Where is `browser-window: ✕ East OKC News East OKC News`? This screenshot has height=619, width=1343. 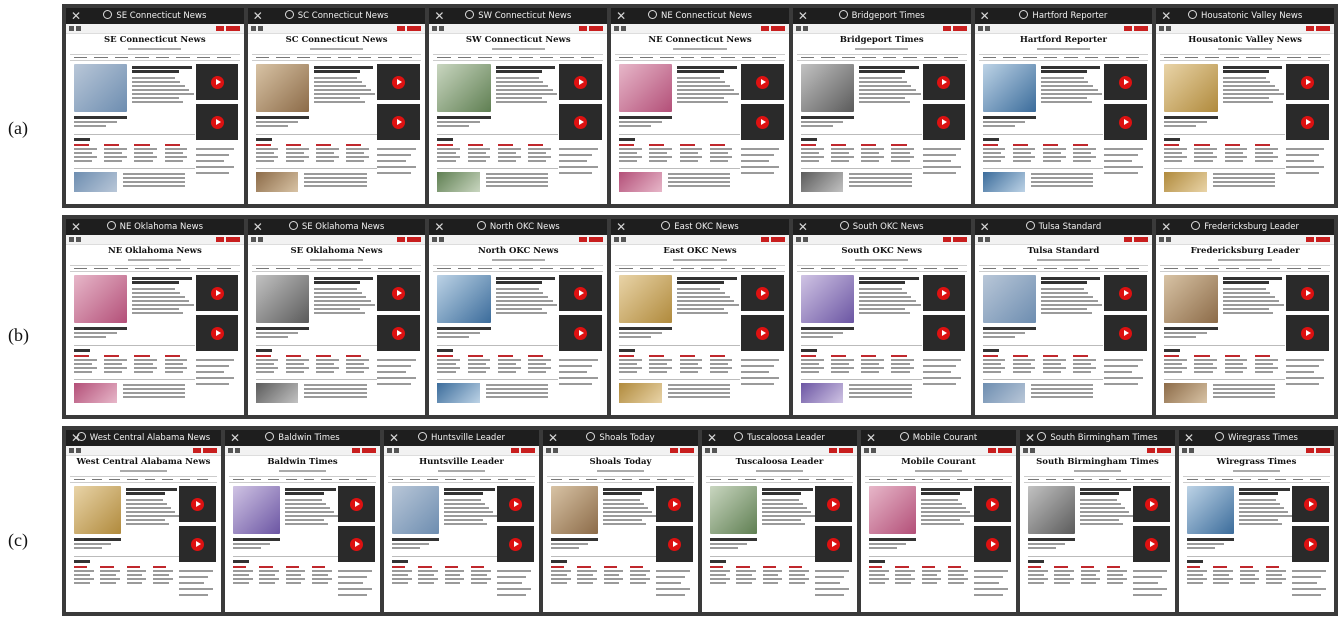
browser-window: ✕ East OKC News East OKC News is located at coordinates (700, 317).